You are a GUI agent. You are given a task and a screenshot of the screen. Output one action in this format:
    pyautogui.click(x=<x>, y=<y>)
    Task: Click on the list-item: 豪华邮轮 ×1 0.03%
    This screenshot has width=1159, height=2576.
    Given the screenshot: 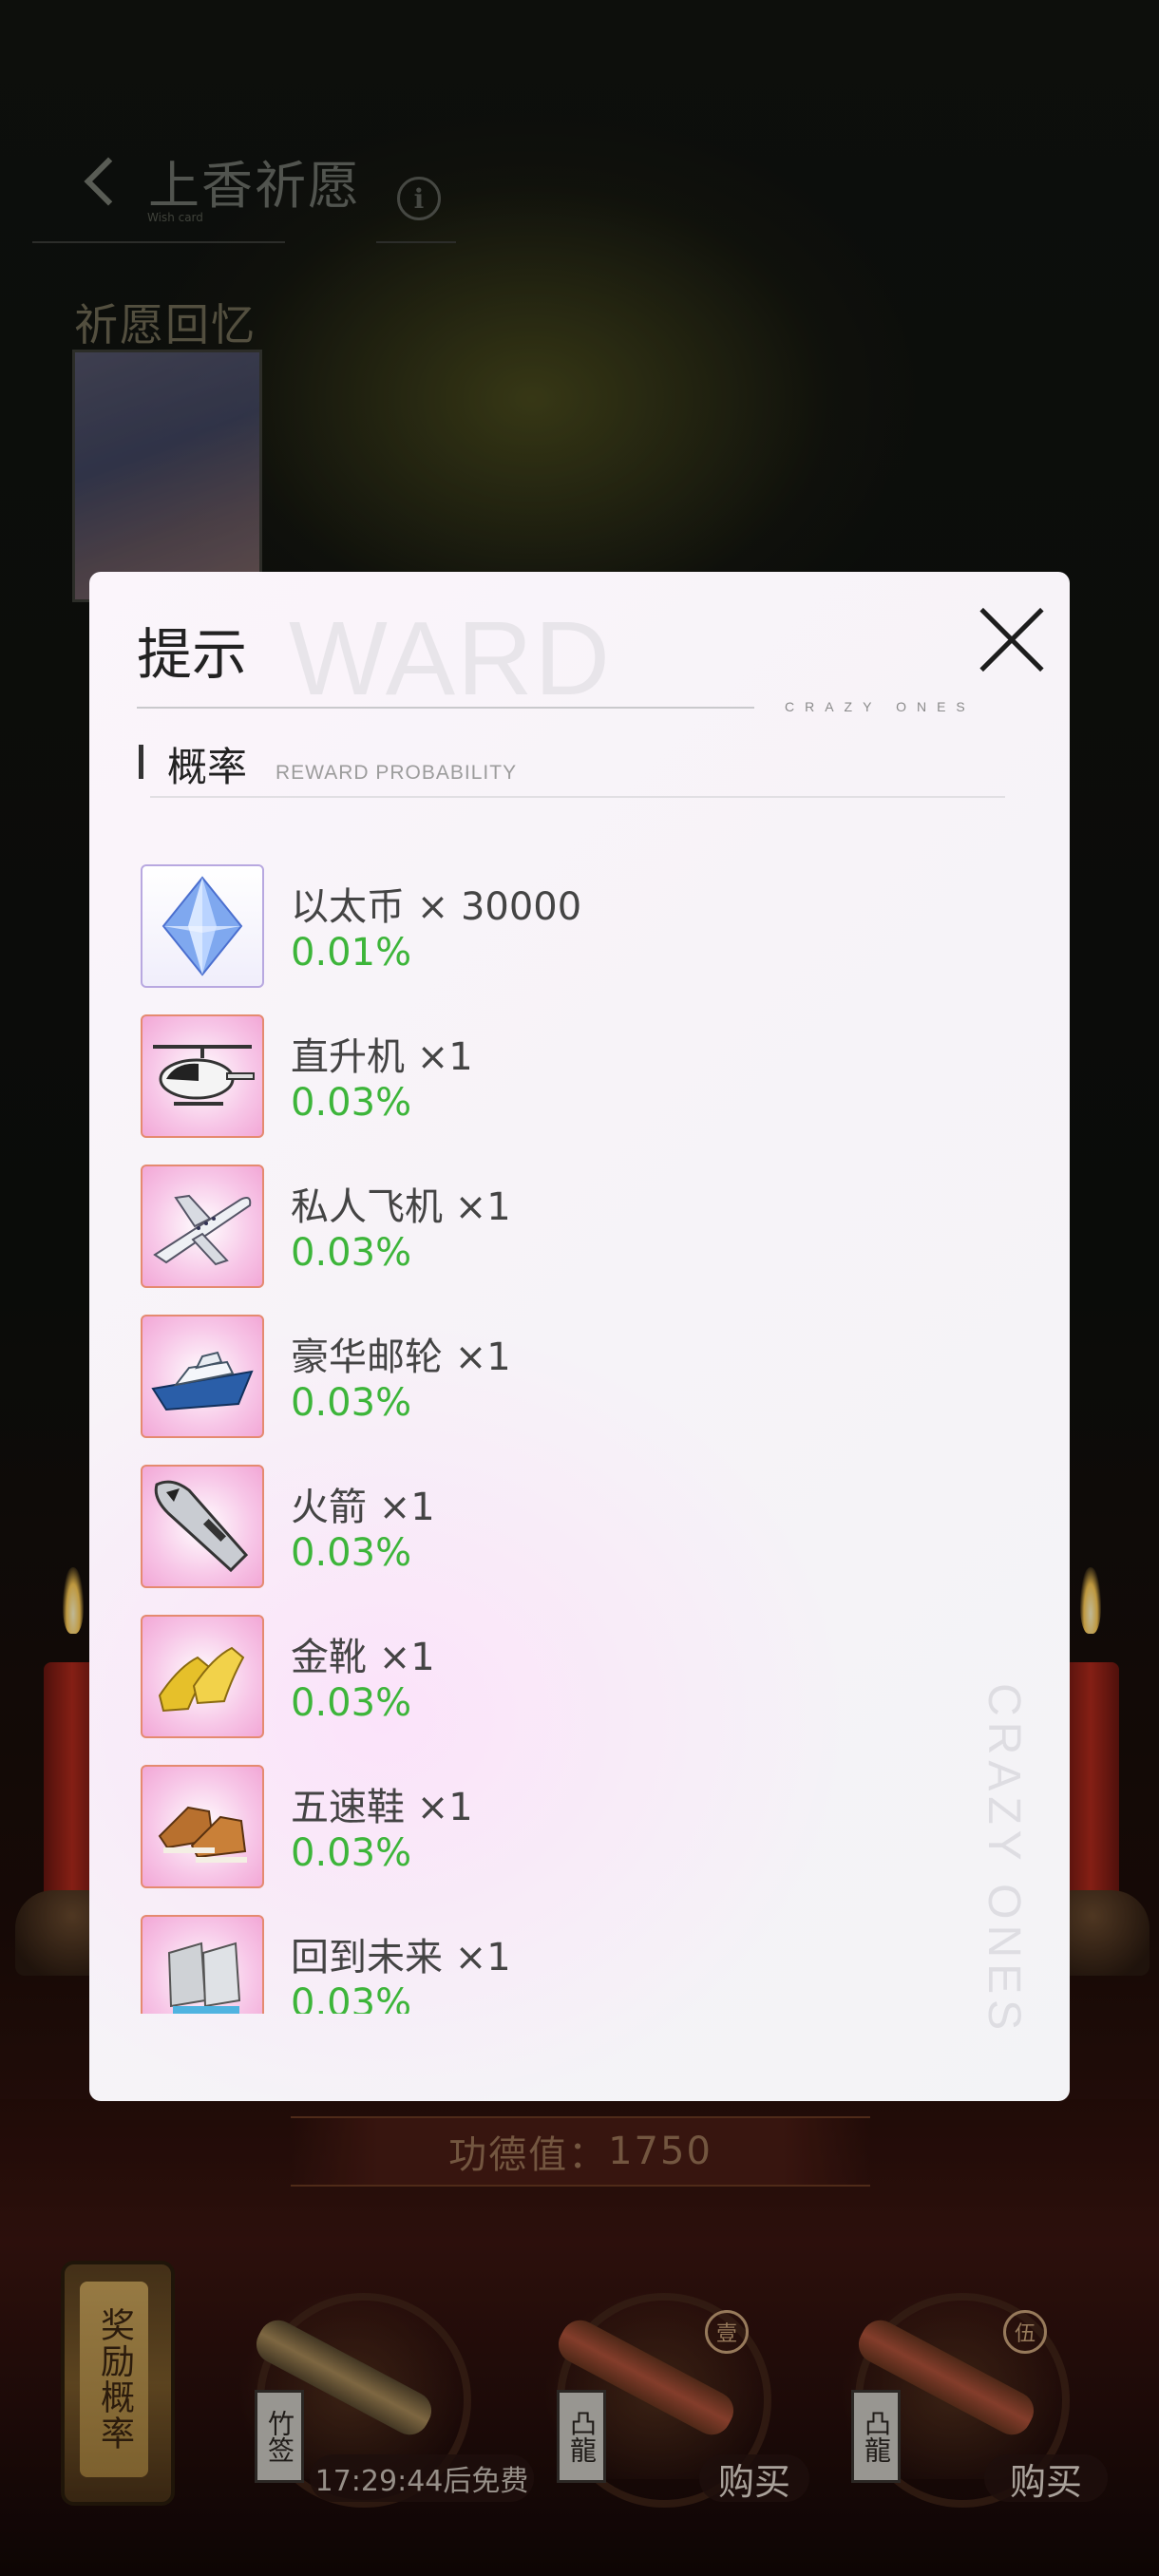 What is the action you would take?
    pyautogui.click(x=521, y=1376)
    